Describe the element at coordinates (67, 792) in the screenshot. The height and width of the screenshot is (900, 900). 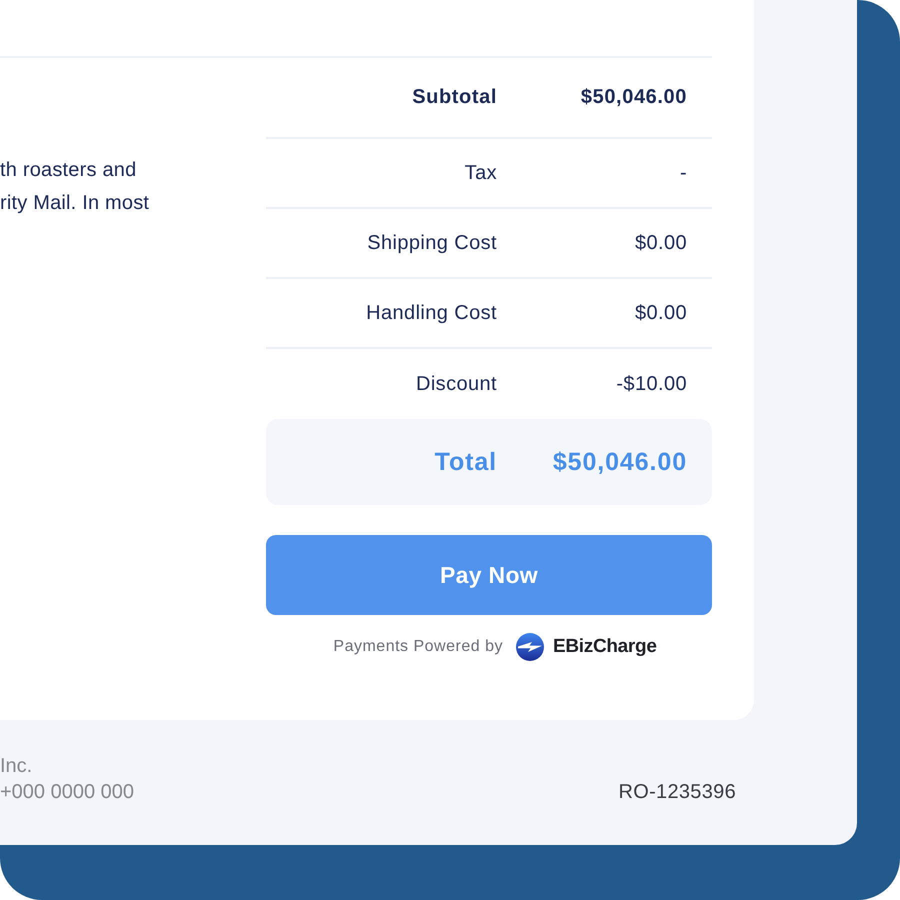
I see `footer-text: +000 0000 000` at that location.